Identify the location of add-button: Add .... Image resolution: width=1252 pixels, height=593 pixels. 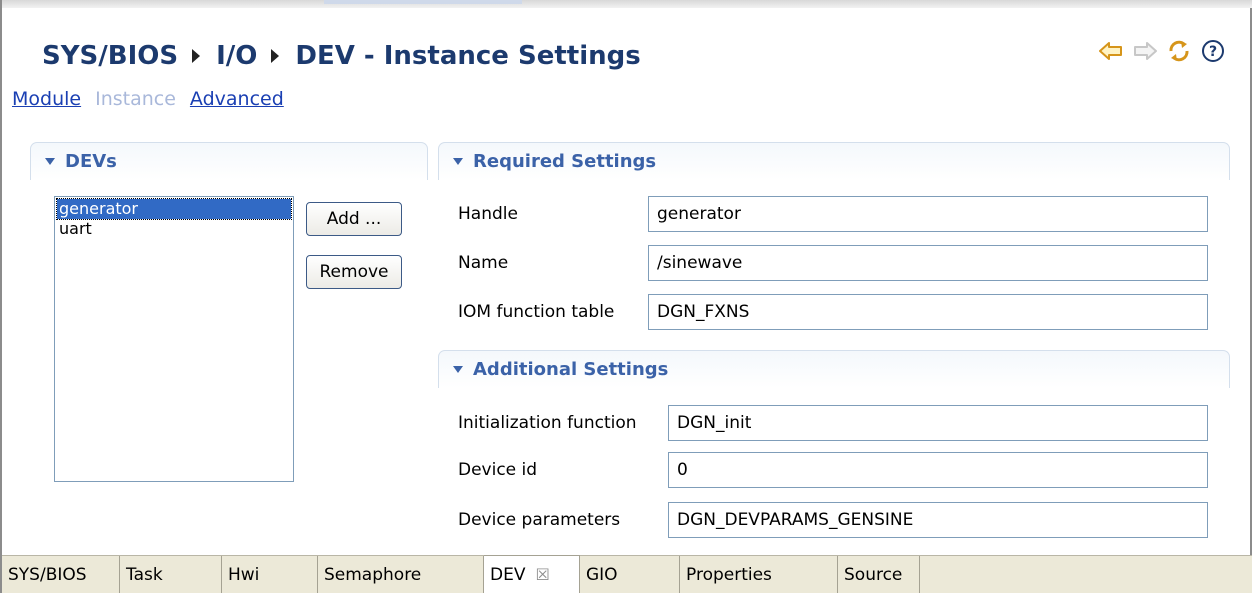
(354, 219).